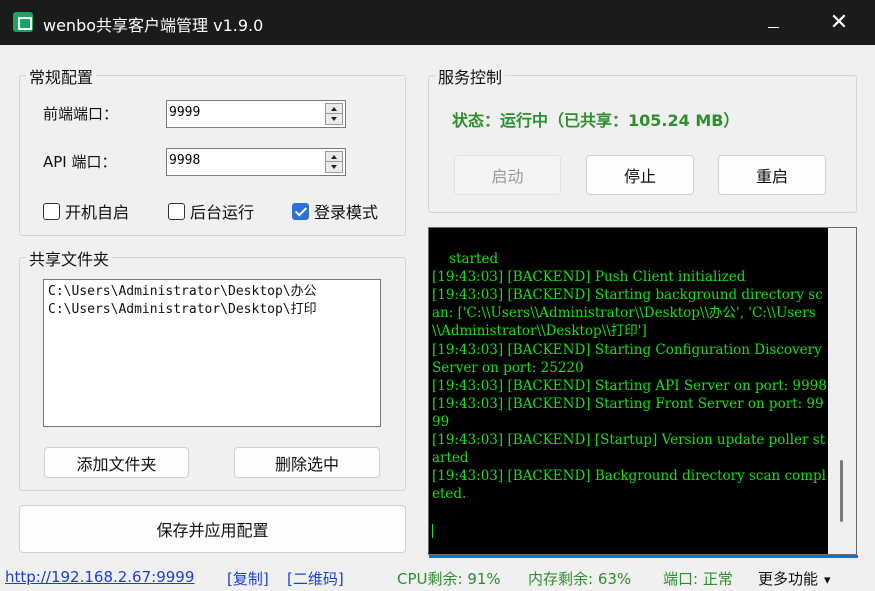 The image size is (875, 591). I want to click on qrcode-link: [二维码], so click(315, 578).